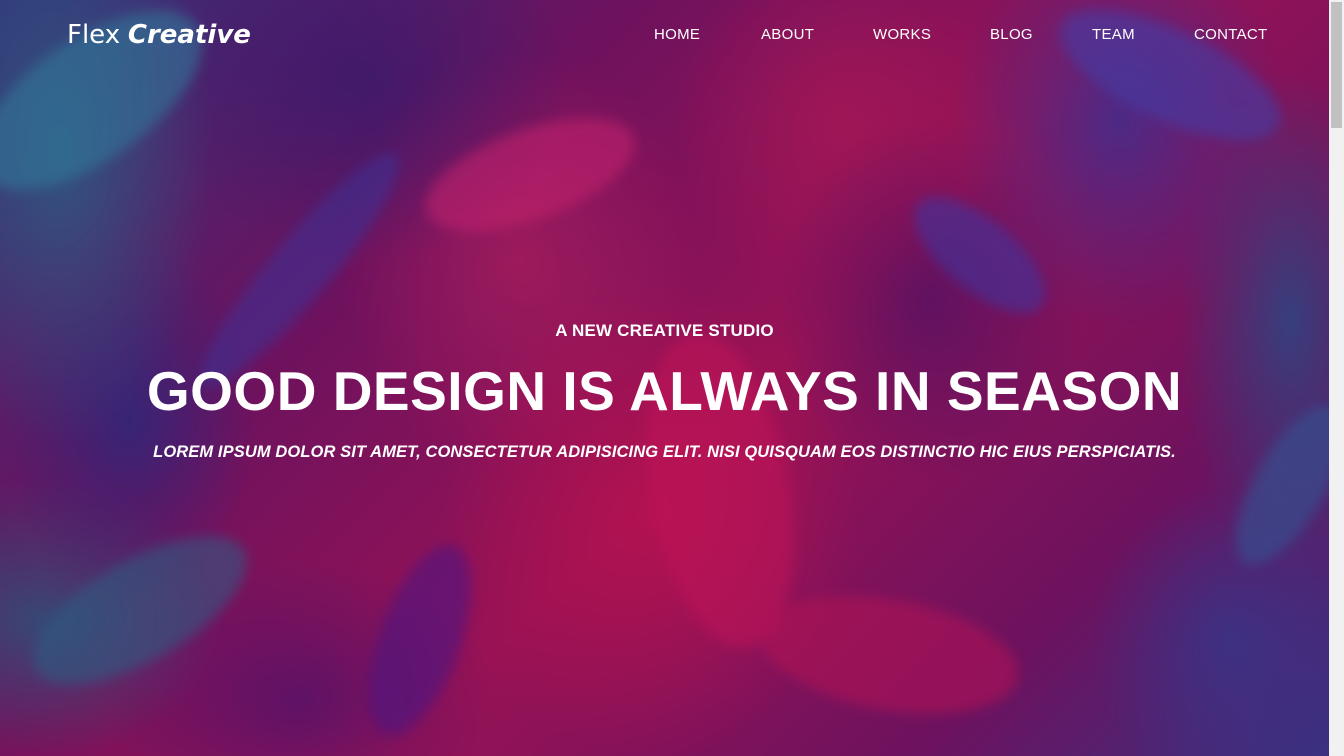 The width and height of the screenshot is (1344, 756). Describe the element at coordinates (1336, 65) in the screenshot. I see `scrollbar-thumb` at that location.